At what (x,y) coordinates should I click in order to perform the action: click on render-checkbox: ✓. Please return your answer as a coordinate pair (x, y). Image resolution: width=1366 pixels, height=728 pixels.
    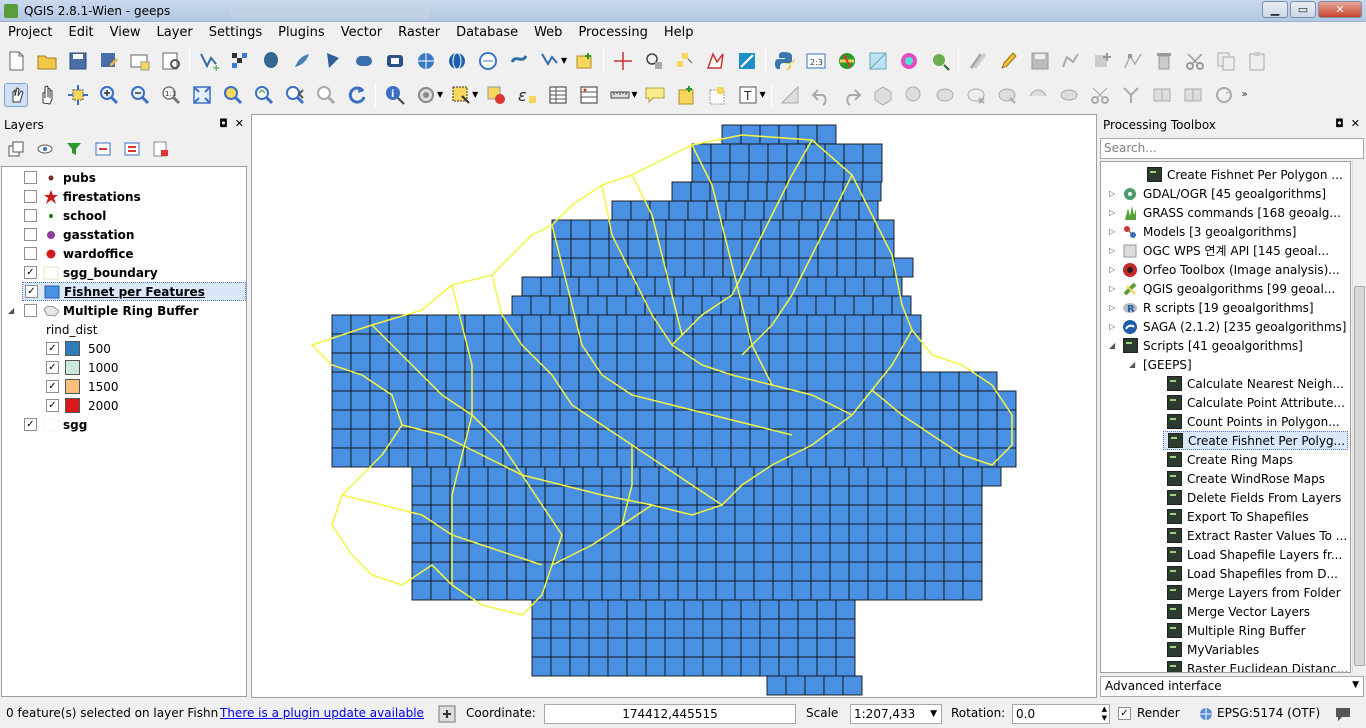
    Looking at the image, I should click on (1124, 713).